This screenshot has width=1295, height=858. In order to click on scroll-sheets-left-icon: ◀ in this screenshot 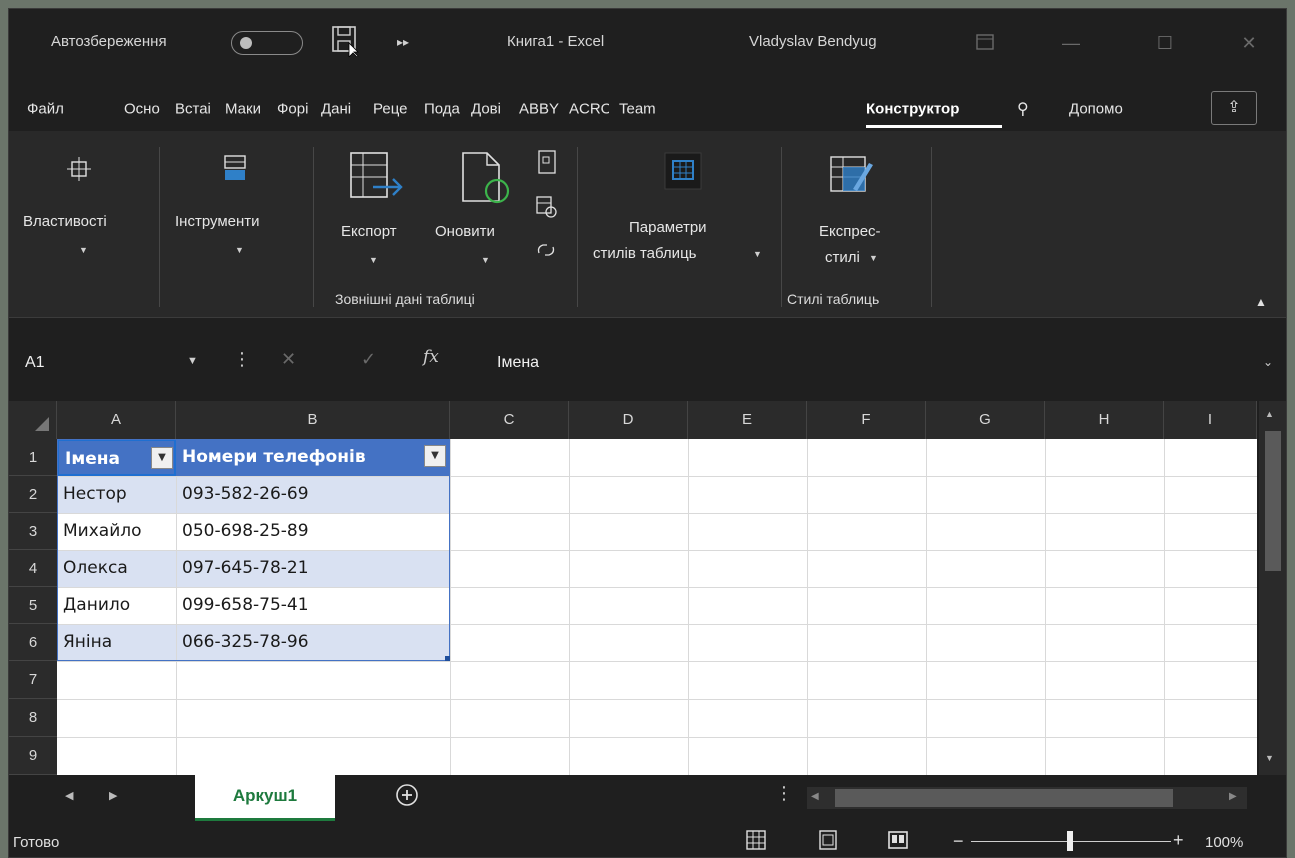, I will do `click(69, 795)`.